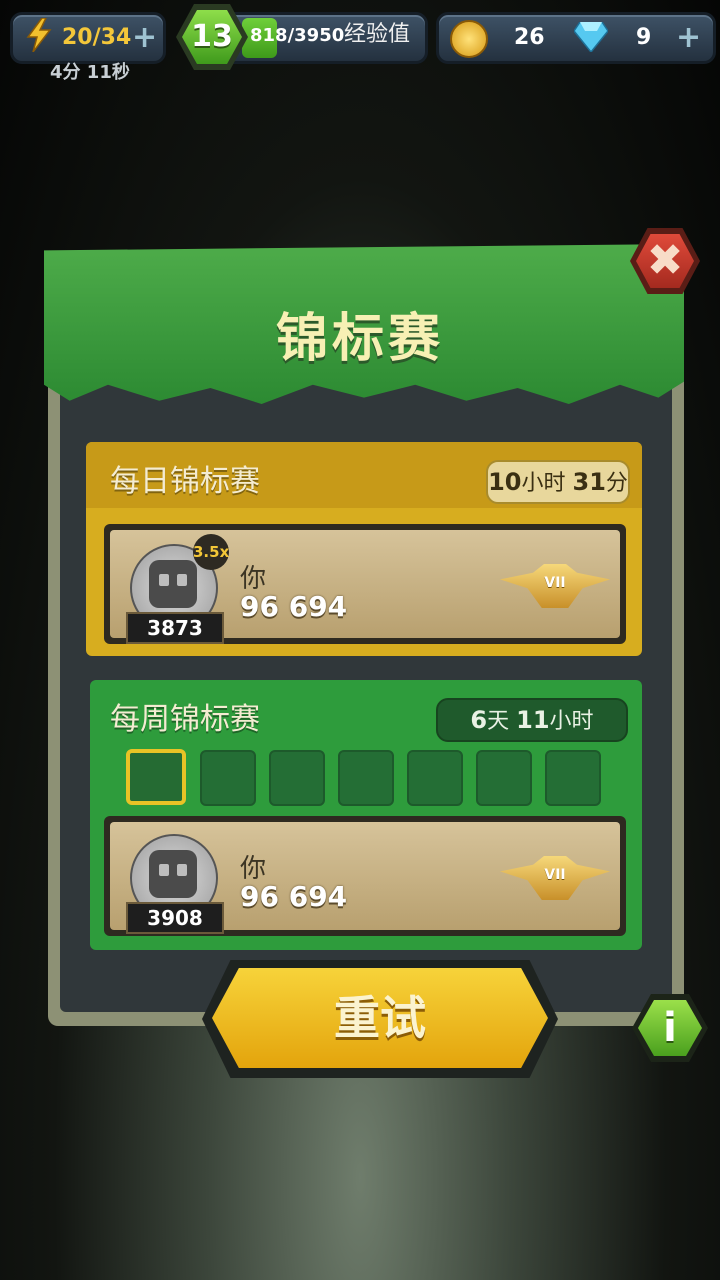  What do you see at coordinates (529, 37) in the screenshot?
I see `coin-count: 26` at bounding box center [529, 37].